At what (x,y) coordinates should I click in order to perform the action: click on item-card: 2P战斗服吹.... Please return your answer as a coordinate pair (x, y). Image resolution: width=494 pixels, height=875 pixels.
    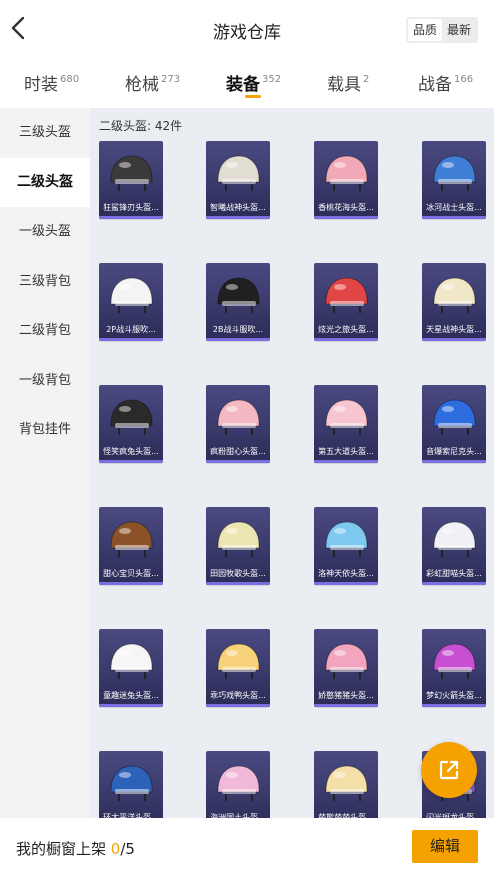
    Looking at the image, I should click on (131, 302).